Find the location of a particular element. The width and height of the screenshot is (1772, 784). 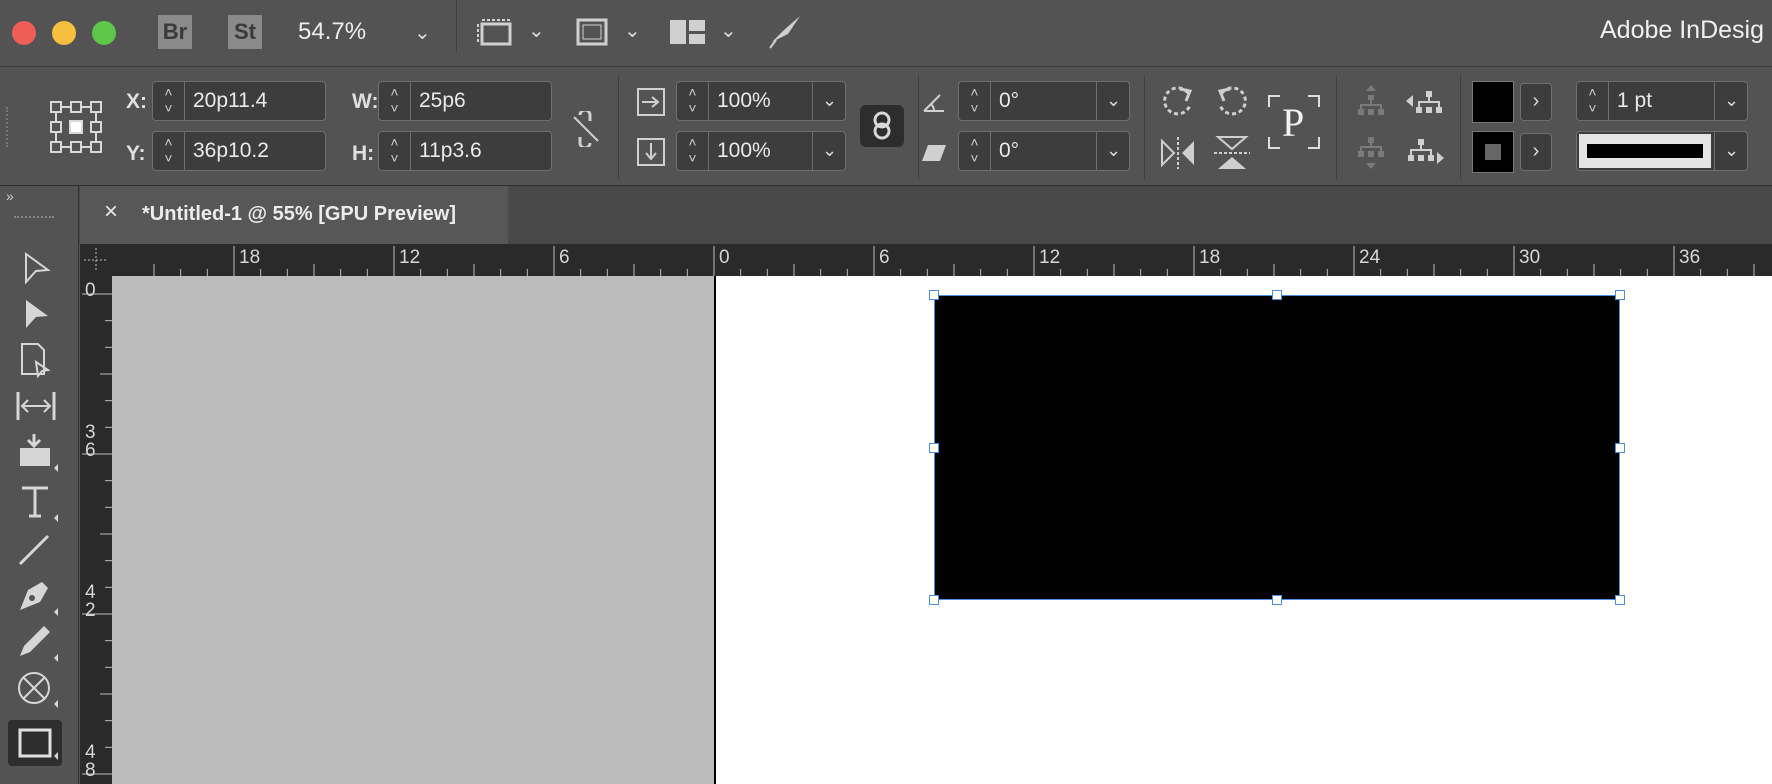

select-content-icon is located at coordinates (1371, 153).